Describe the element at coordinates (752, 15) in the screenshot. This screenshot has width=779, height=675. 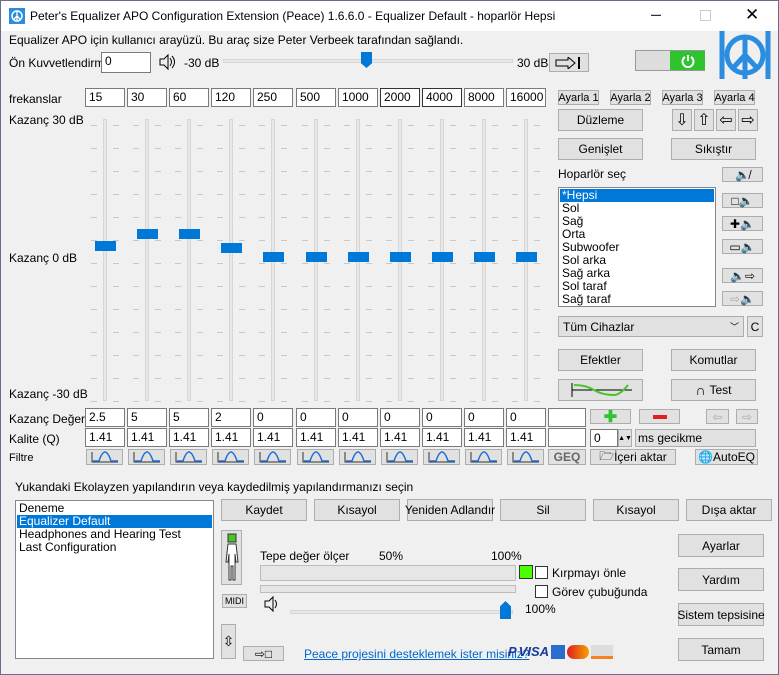
I see `close-button: ✕` at that location.